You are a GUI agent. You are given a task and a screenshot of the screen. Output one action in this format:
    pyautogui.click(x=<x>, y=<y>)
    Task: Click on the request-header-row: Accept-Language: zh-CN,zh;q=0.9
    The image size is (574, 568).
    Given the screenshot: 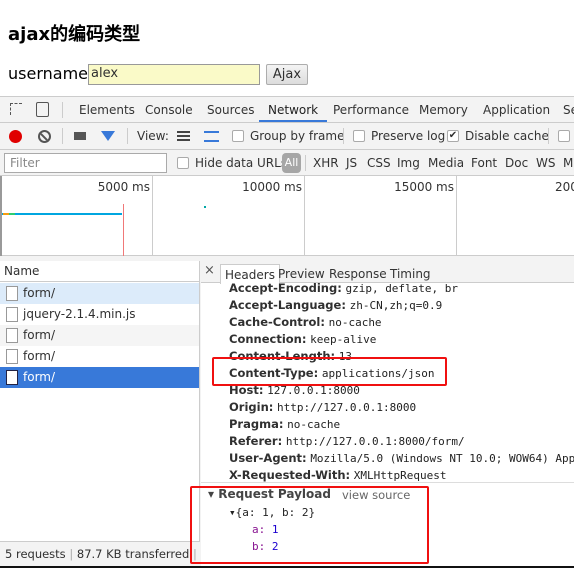 What is the action you would take?
    pyautogui.click(x=335, y=305)
    